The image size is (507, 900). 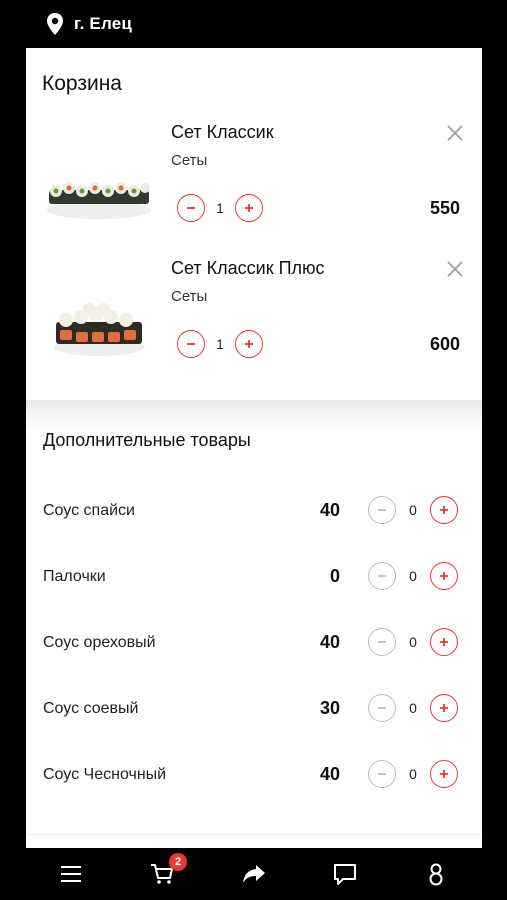 I want to click on extra-item: Соус Чесночный 40 0, so click(x=254, y=775).